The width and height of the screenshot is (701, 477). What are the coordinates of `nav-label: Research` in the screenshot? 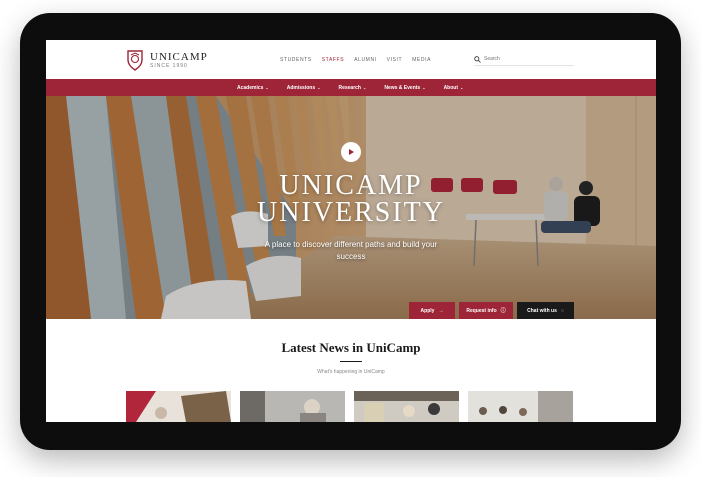 It's located at (349, 87).